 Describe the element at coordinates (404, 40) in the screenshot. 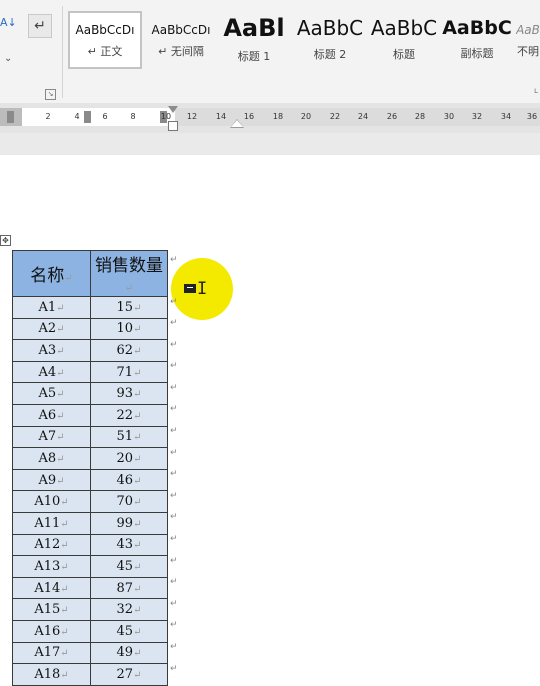

I see `style-title: AaBbC 标题` at that location.